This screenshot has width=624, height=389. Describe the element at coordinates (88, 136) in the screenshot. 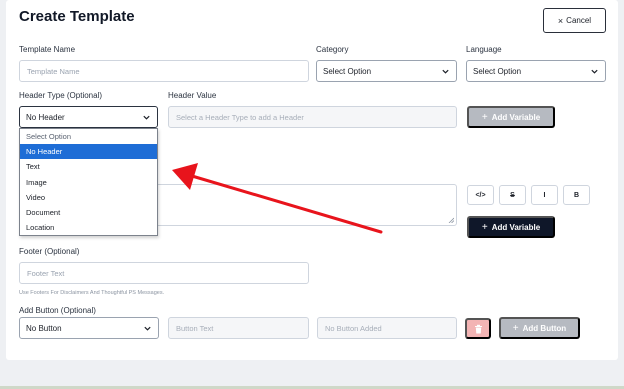

I see `dropdown-option-select-option: Select Option` at that location.